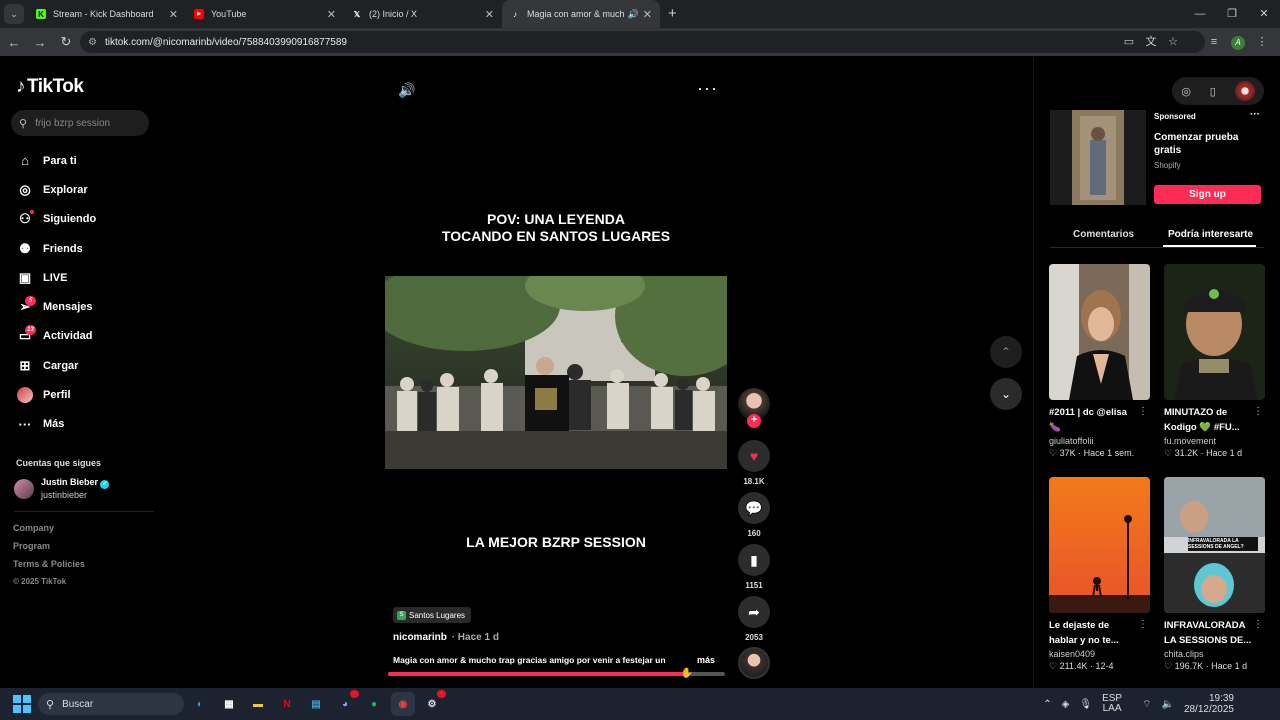 The image size is (1280, 720). I want to click on video-progress-bar: ✋, so click(556, 673).